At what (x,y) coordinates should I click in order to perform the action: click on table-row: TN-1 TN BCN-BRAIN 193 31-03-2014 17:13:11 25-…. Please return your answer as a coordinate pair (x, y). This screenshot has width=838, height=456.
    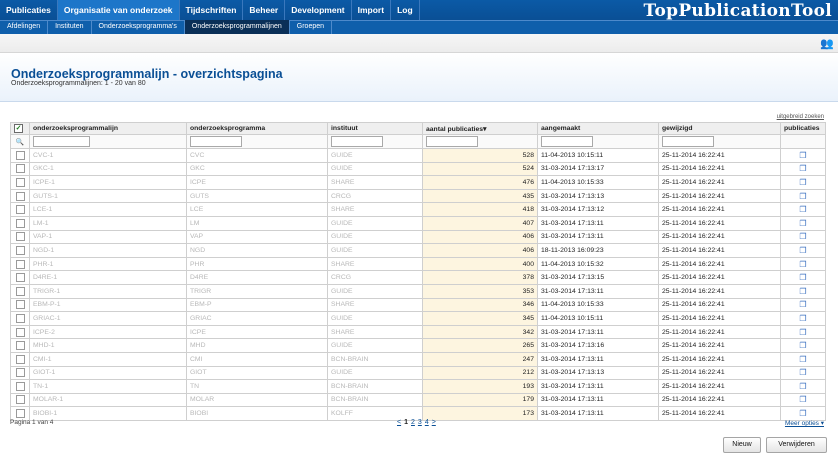
    Looking at the image, I should click on (418, 386).